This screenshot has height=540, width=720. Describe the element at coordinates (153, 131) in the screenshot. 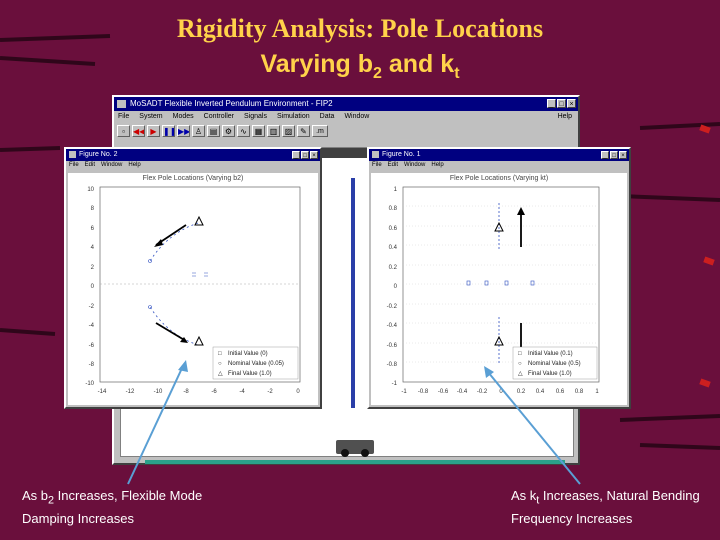

I see `play-icon: ▶` at that location.